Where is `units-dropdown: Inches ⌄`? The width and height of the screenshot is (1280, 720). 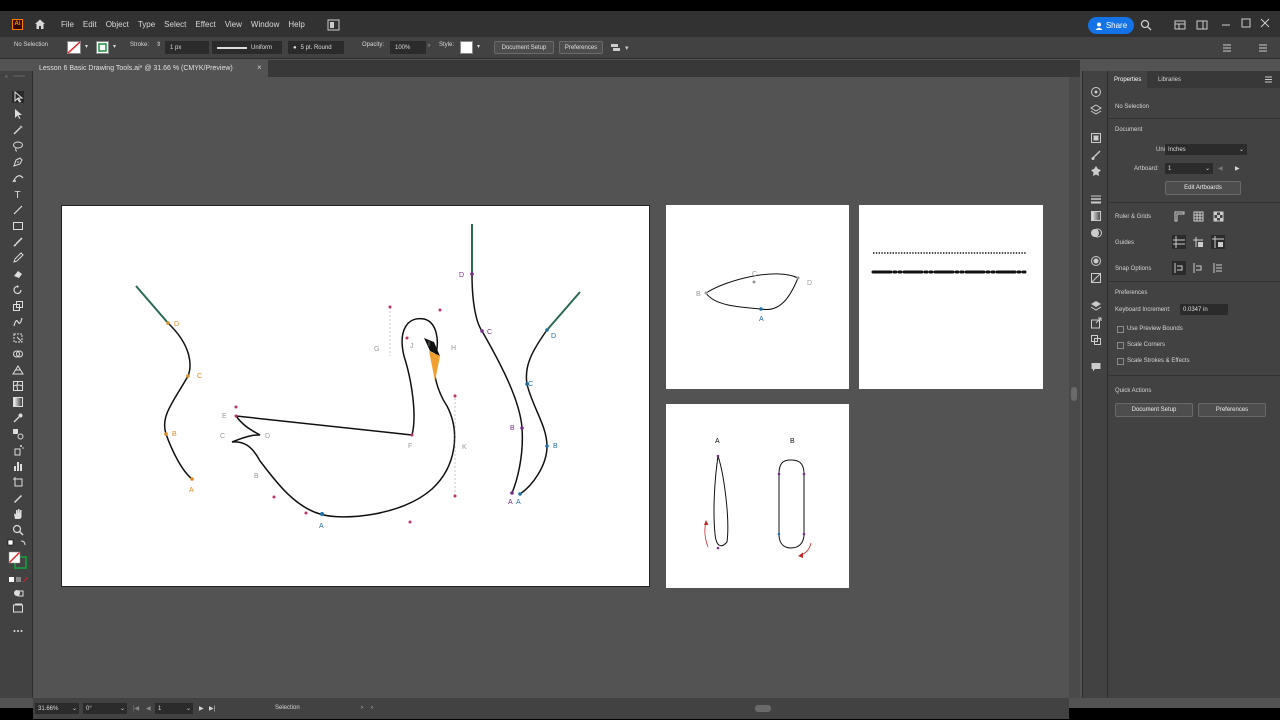
units-dropdown: Inches ⌄ is located at coordinates (1206, 149).